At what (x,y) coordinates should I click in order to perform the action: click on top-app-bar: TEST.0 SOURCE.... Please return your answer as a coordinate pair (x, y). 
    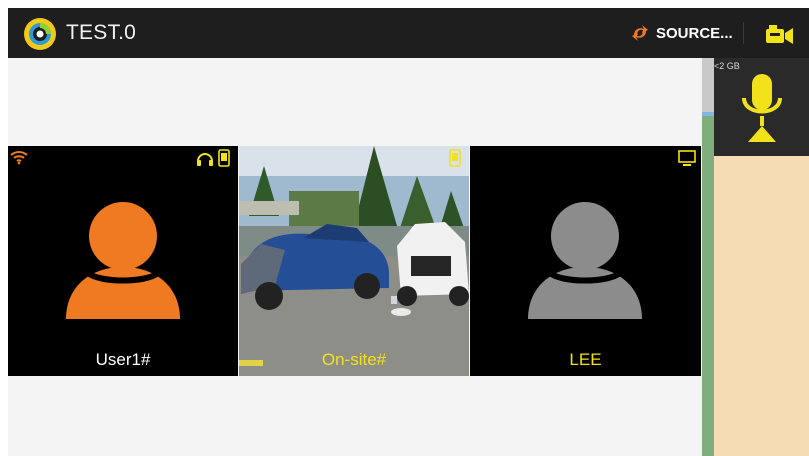
    Looking at the image, I should click on (408, 33).